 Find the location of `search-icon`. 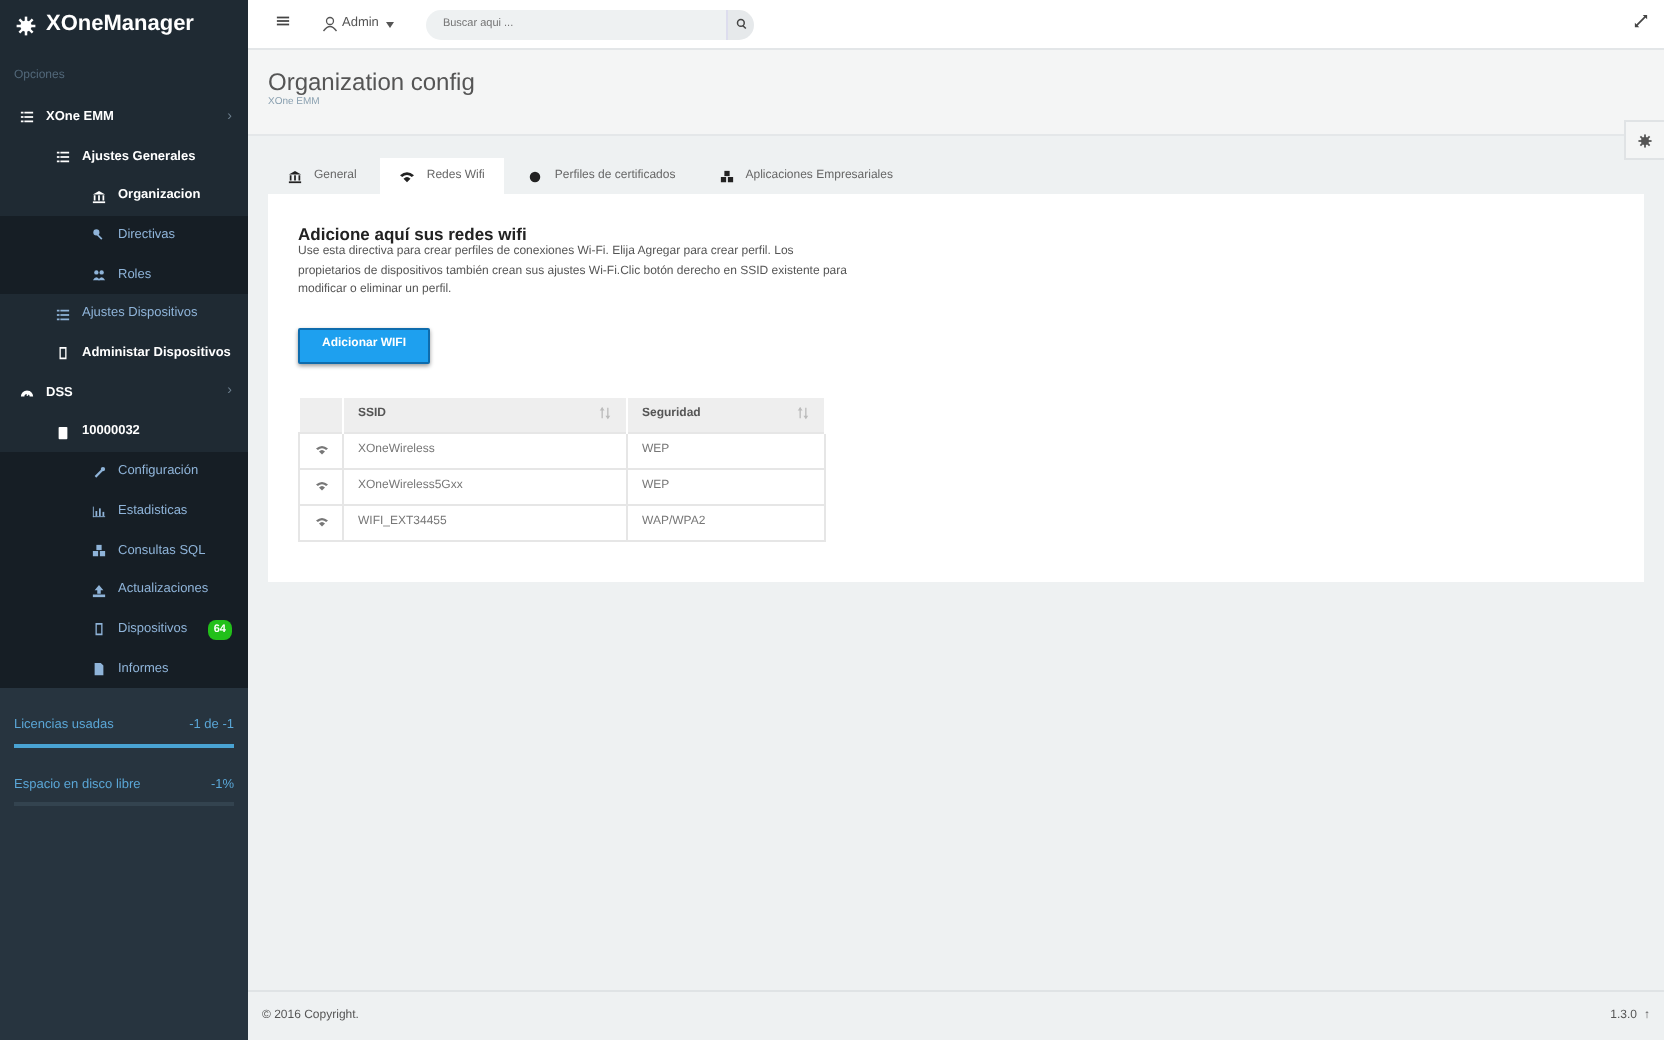

search-icon is located at coordinates (741, 24).